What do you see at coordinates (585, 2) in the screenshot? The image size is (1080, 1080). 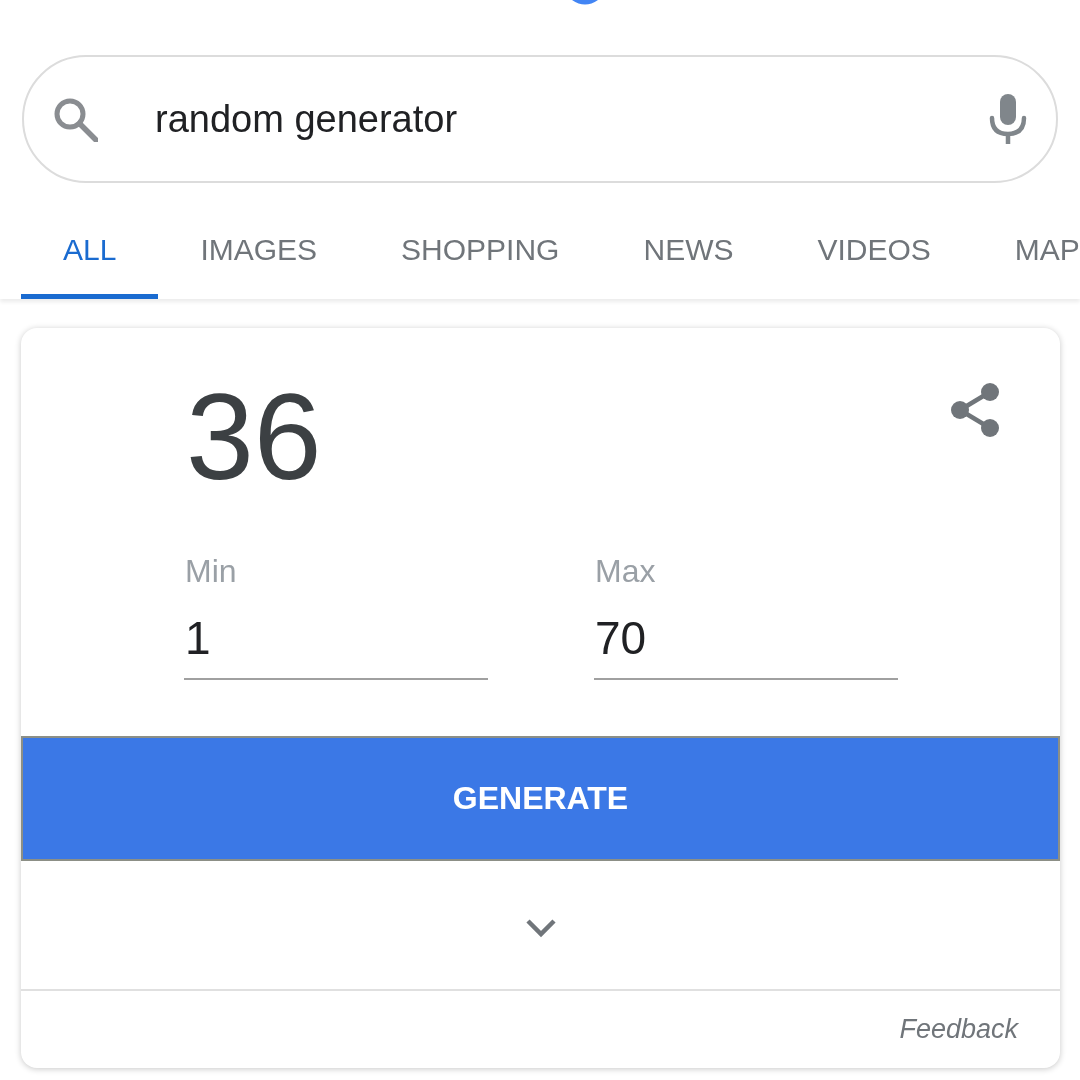 I see `arc-icon` at bounding box center [585, 2].